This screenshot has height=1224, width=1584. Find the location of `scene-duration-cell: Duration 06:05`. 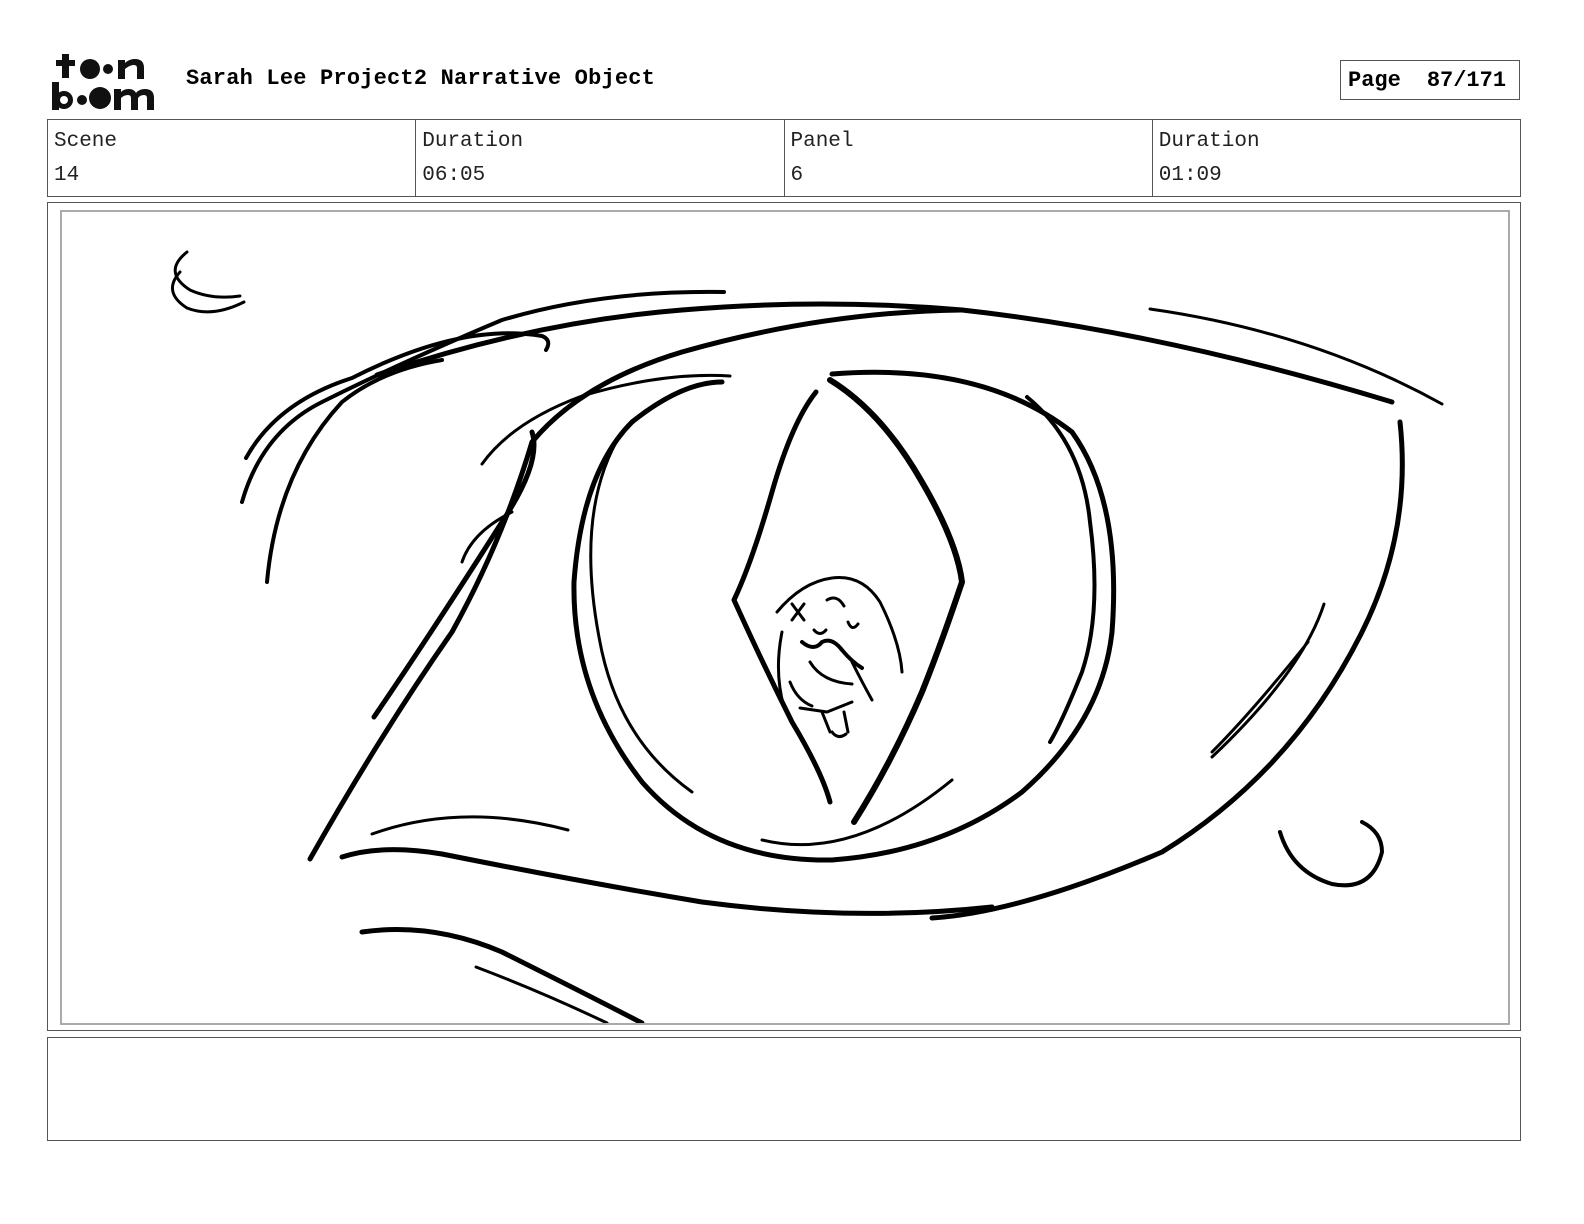

scene-duration-cell: Duration 06:05 is located at coordinates (600, 158).